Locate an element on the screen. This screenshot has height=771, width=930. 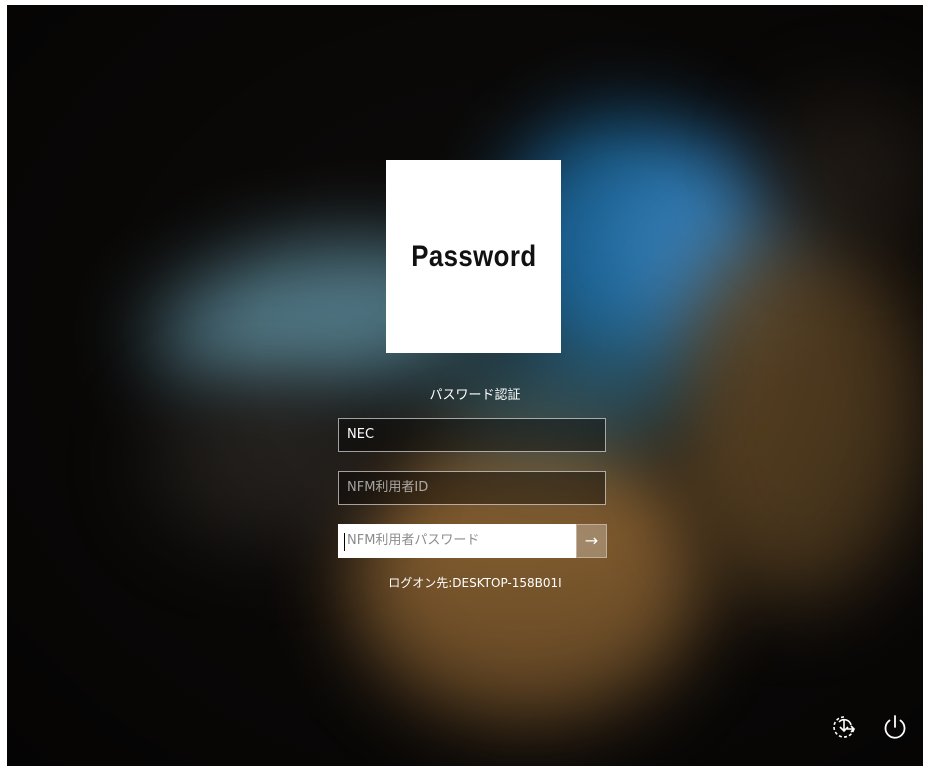
power-button is located at coordinates (895, 727).